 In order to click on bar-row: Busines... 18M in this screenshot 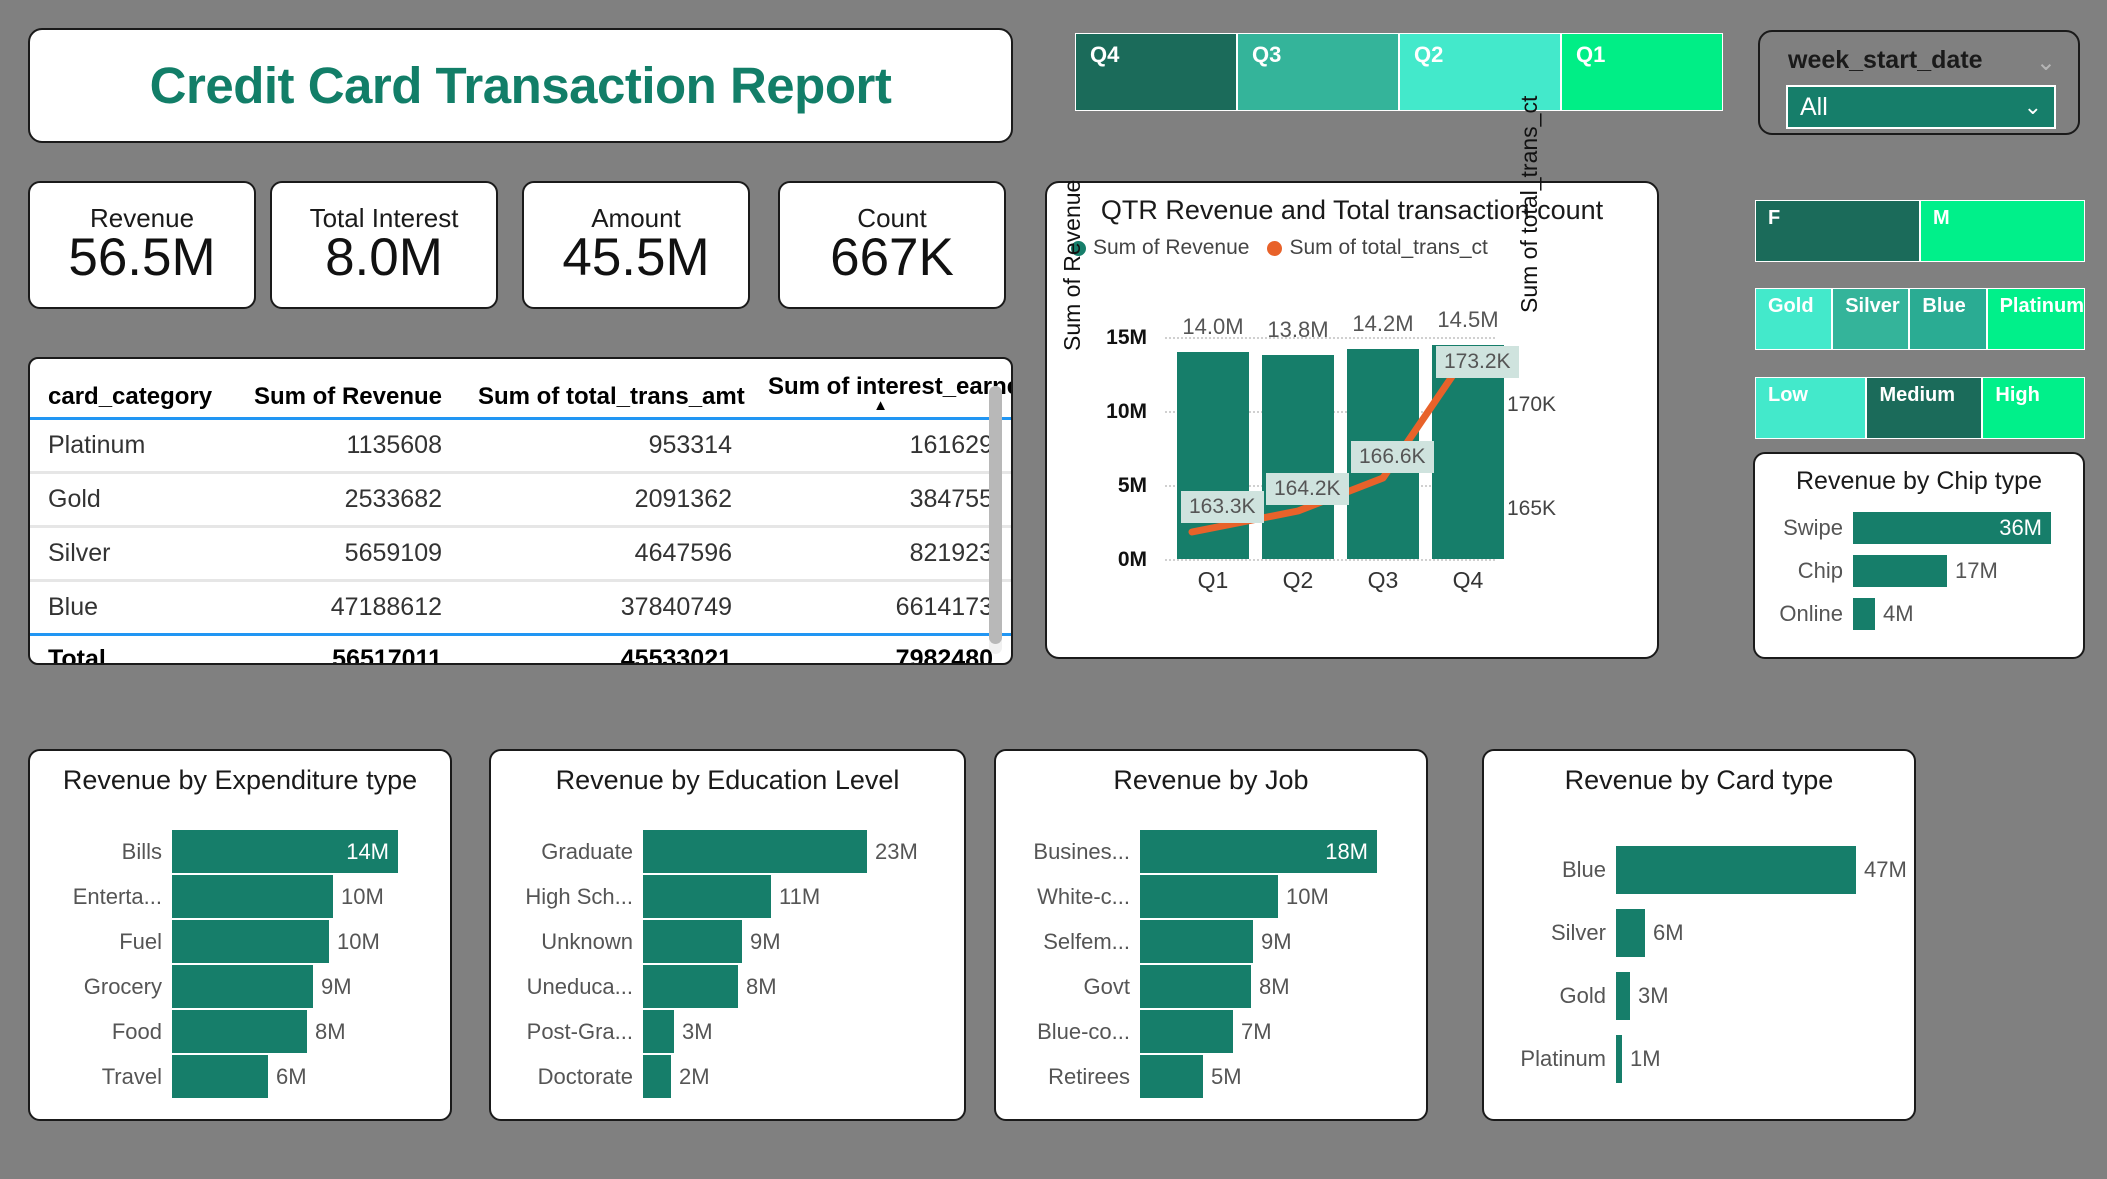, I will do `click(1218, 851)`.